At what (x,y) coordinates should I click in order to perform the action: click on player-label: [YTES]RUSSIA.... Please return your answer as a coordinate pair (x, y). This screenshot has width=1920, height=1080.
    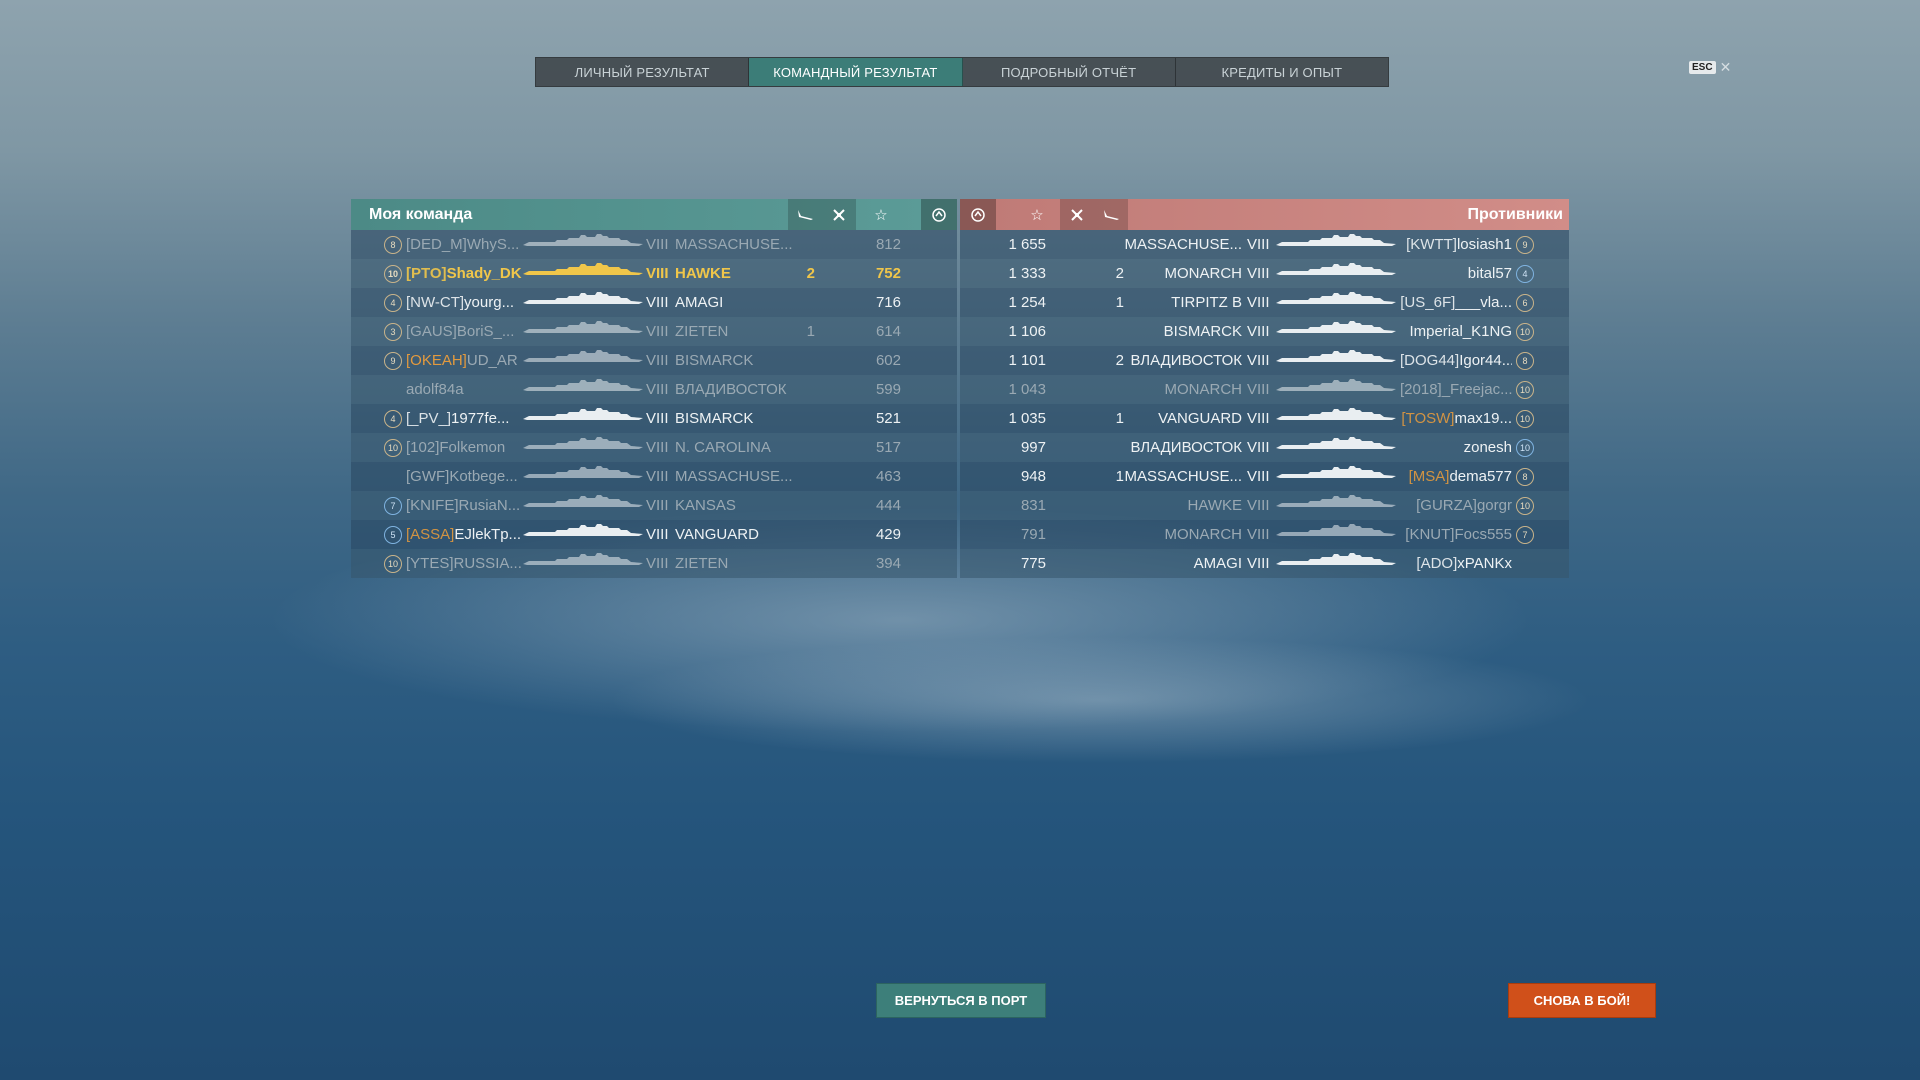
    Looking at the image, I should click on (464, 563).